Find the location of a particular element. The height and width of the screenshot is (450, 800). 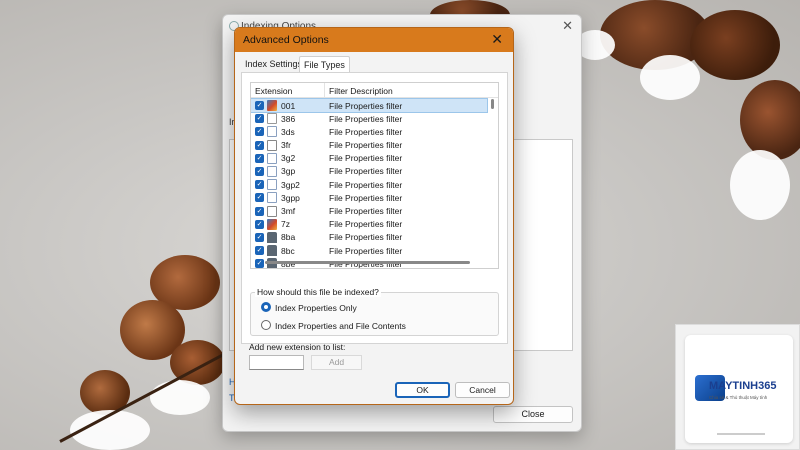

extension-cell: 8ba is located at coordinates (288, 237).